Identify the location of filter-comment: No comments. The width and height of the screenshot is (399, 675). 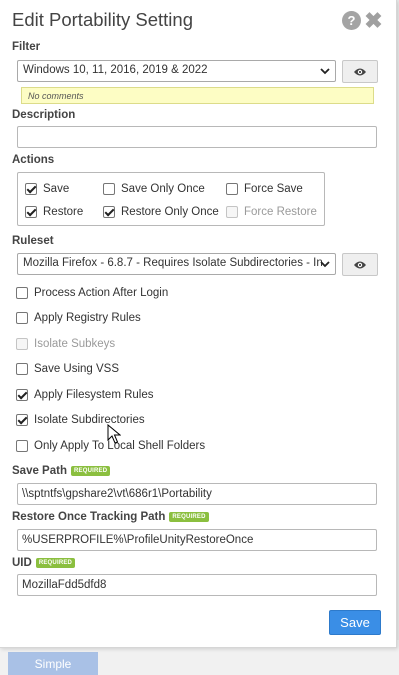
(197, 95).